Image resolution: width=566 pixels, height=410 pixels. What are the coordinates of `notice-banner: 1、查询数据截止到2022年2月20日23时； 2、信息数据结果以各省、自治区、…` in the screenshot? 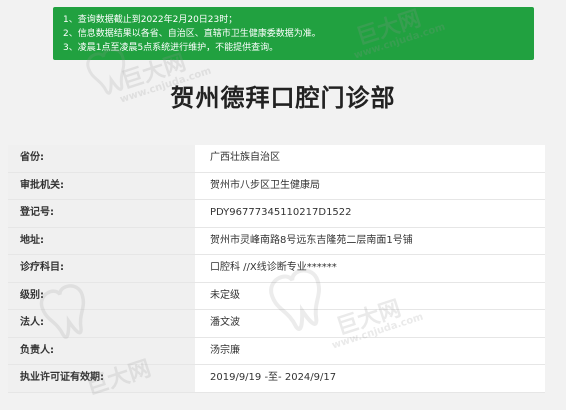 It's located at (293, 33).